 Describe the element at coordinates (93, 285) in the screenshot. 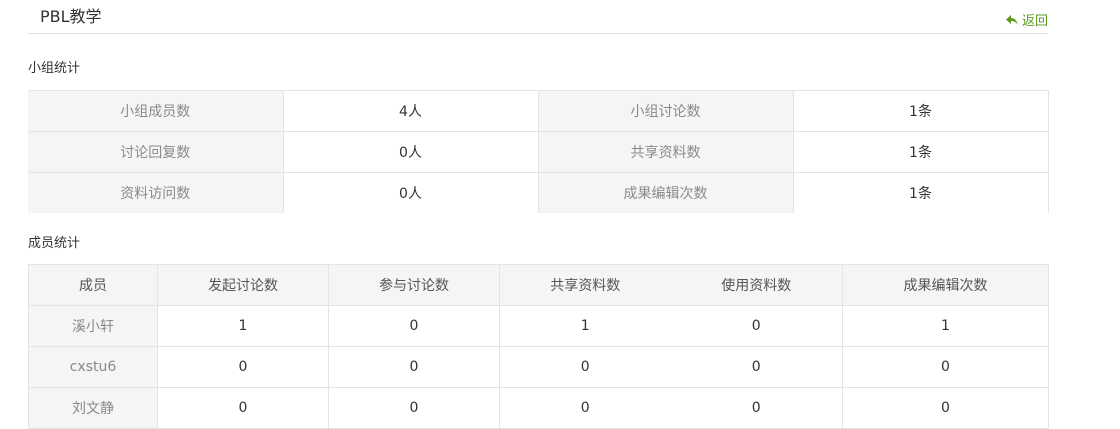

I see `column-header-member: 成员` at that location.